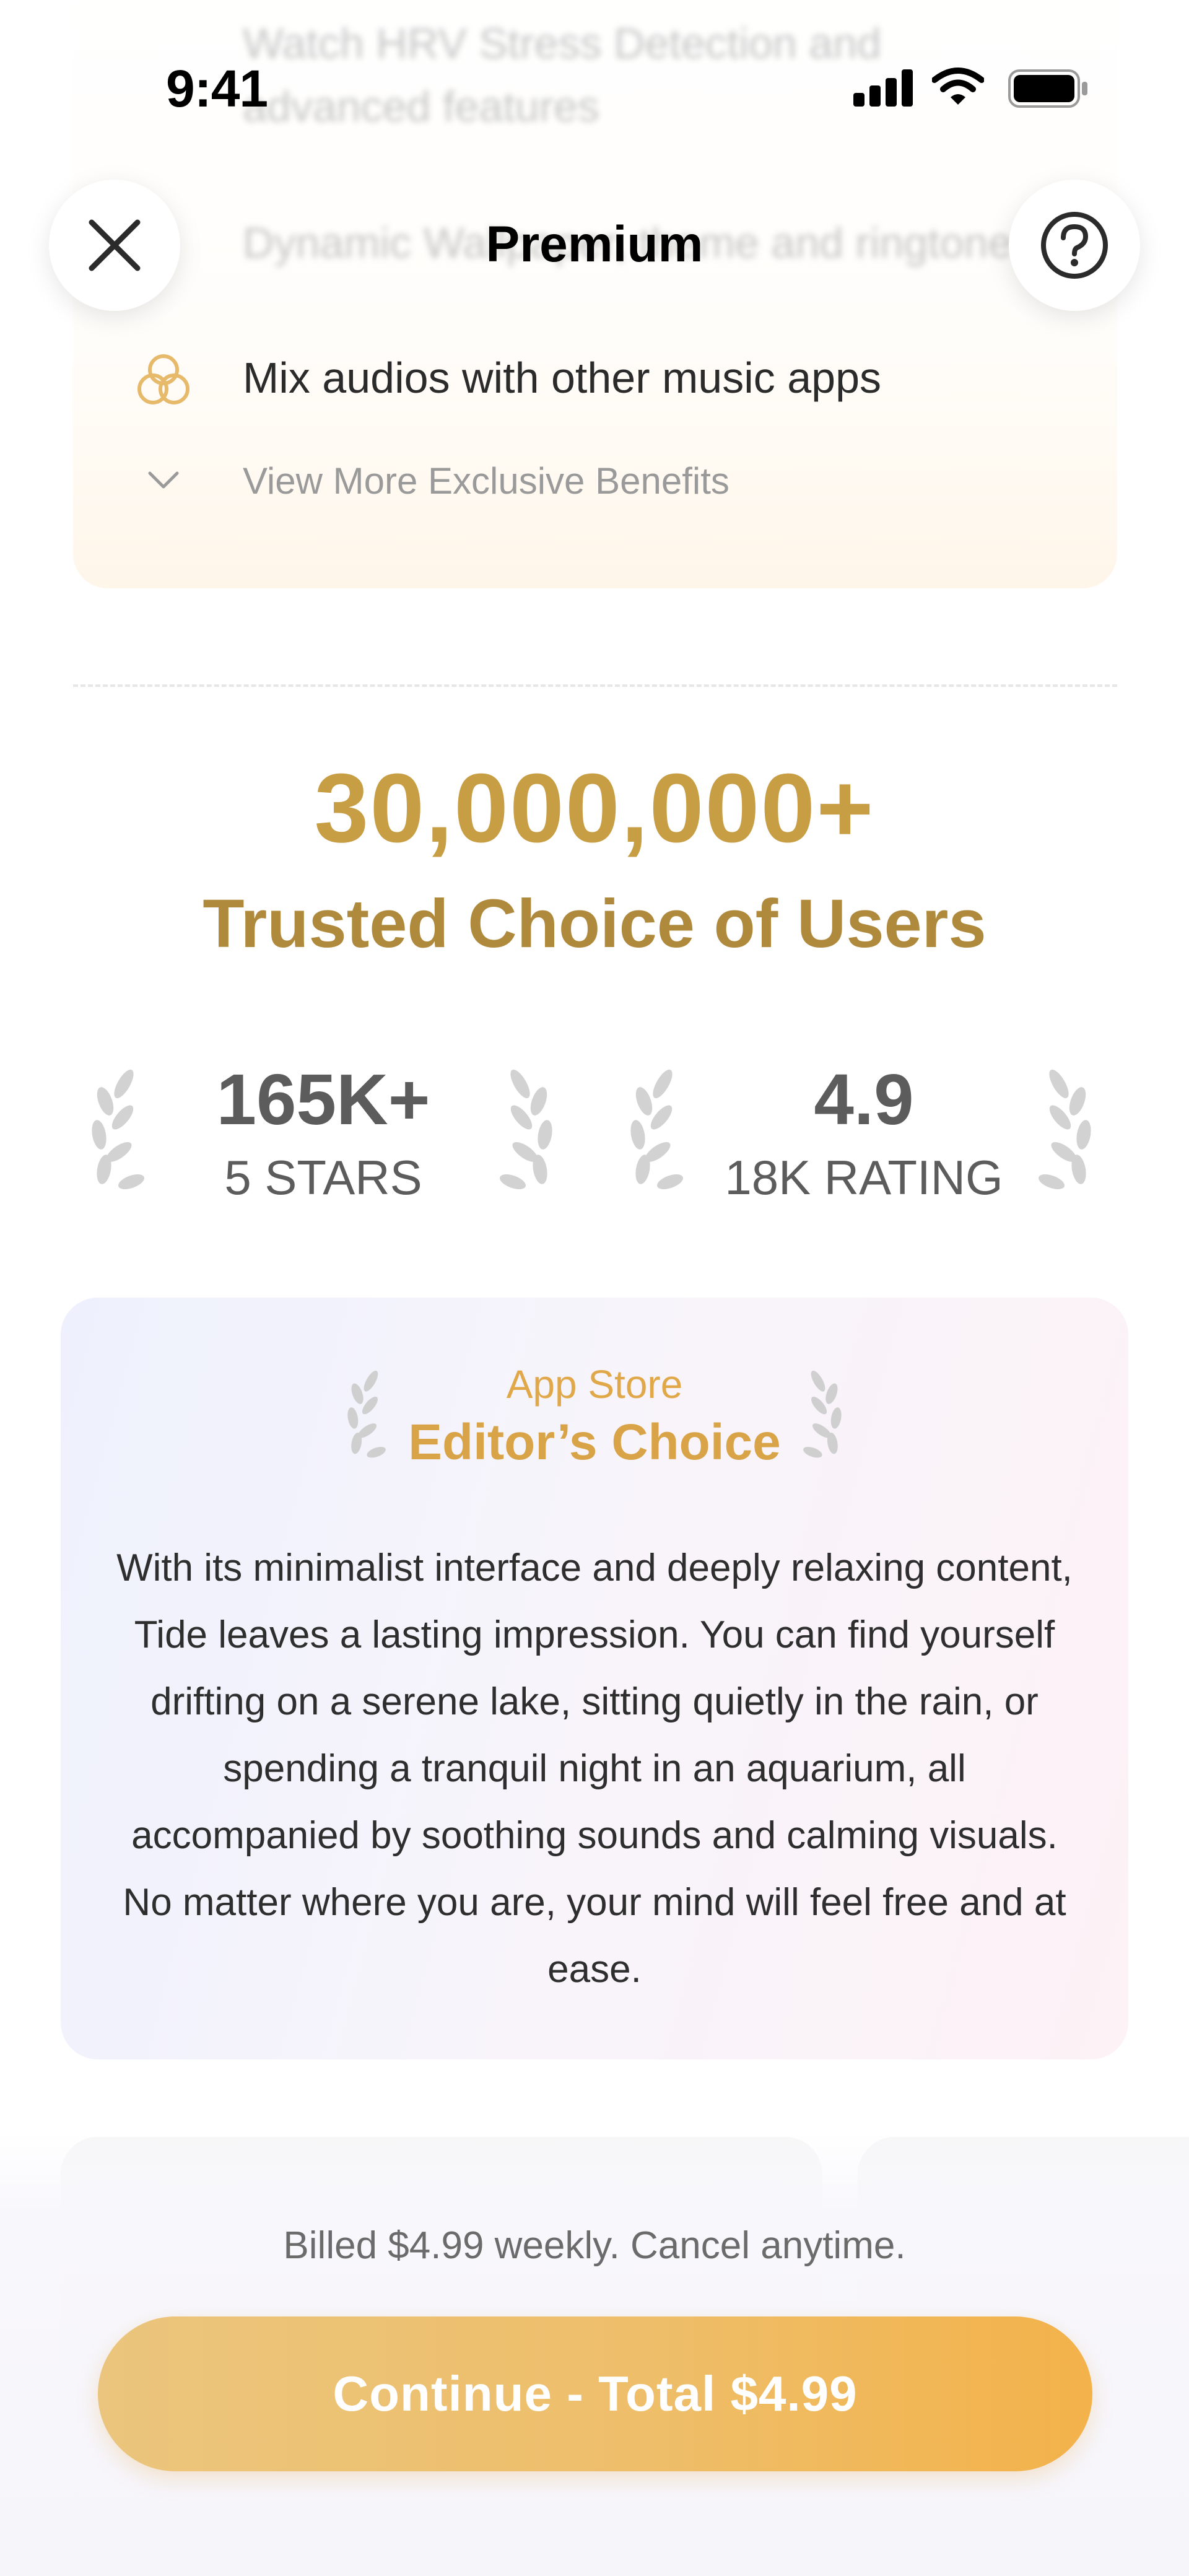 This screenshot has height=2576, width=1189. Describe the element at coordinates (883, 88) in the screenshot. I see `signal-icon` at that location.